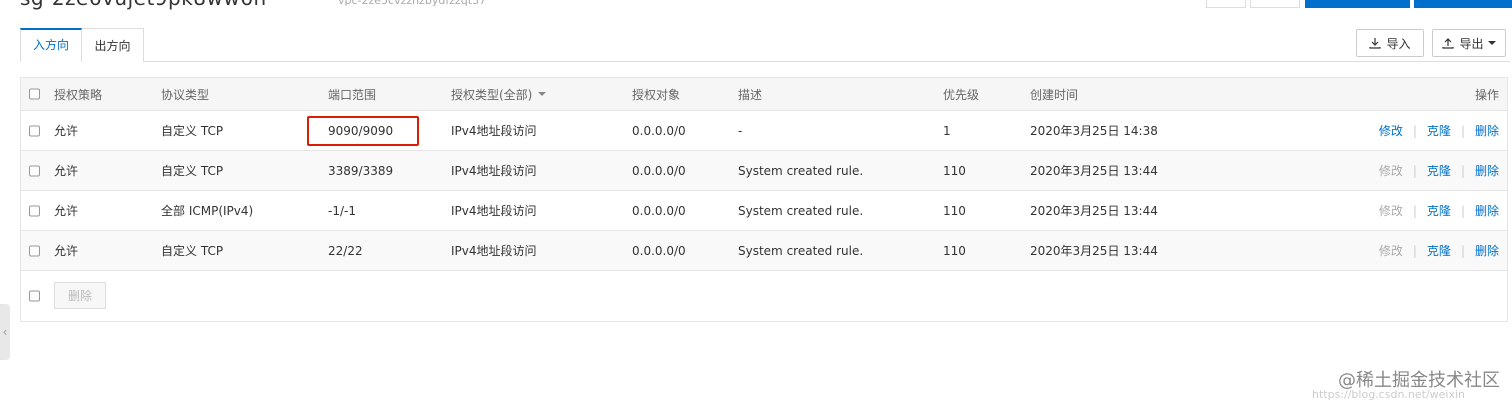  Describe the element at coordinates (542, 94) in the screenshot. I see `filter-dropdown-icon` at that location.